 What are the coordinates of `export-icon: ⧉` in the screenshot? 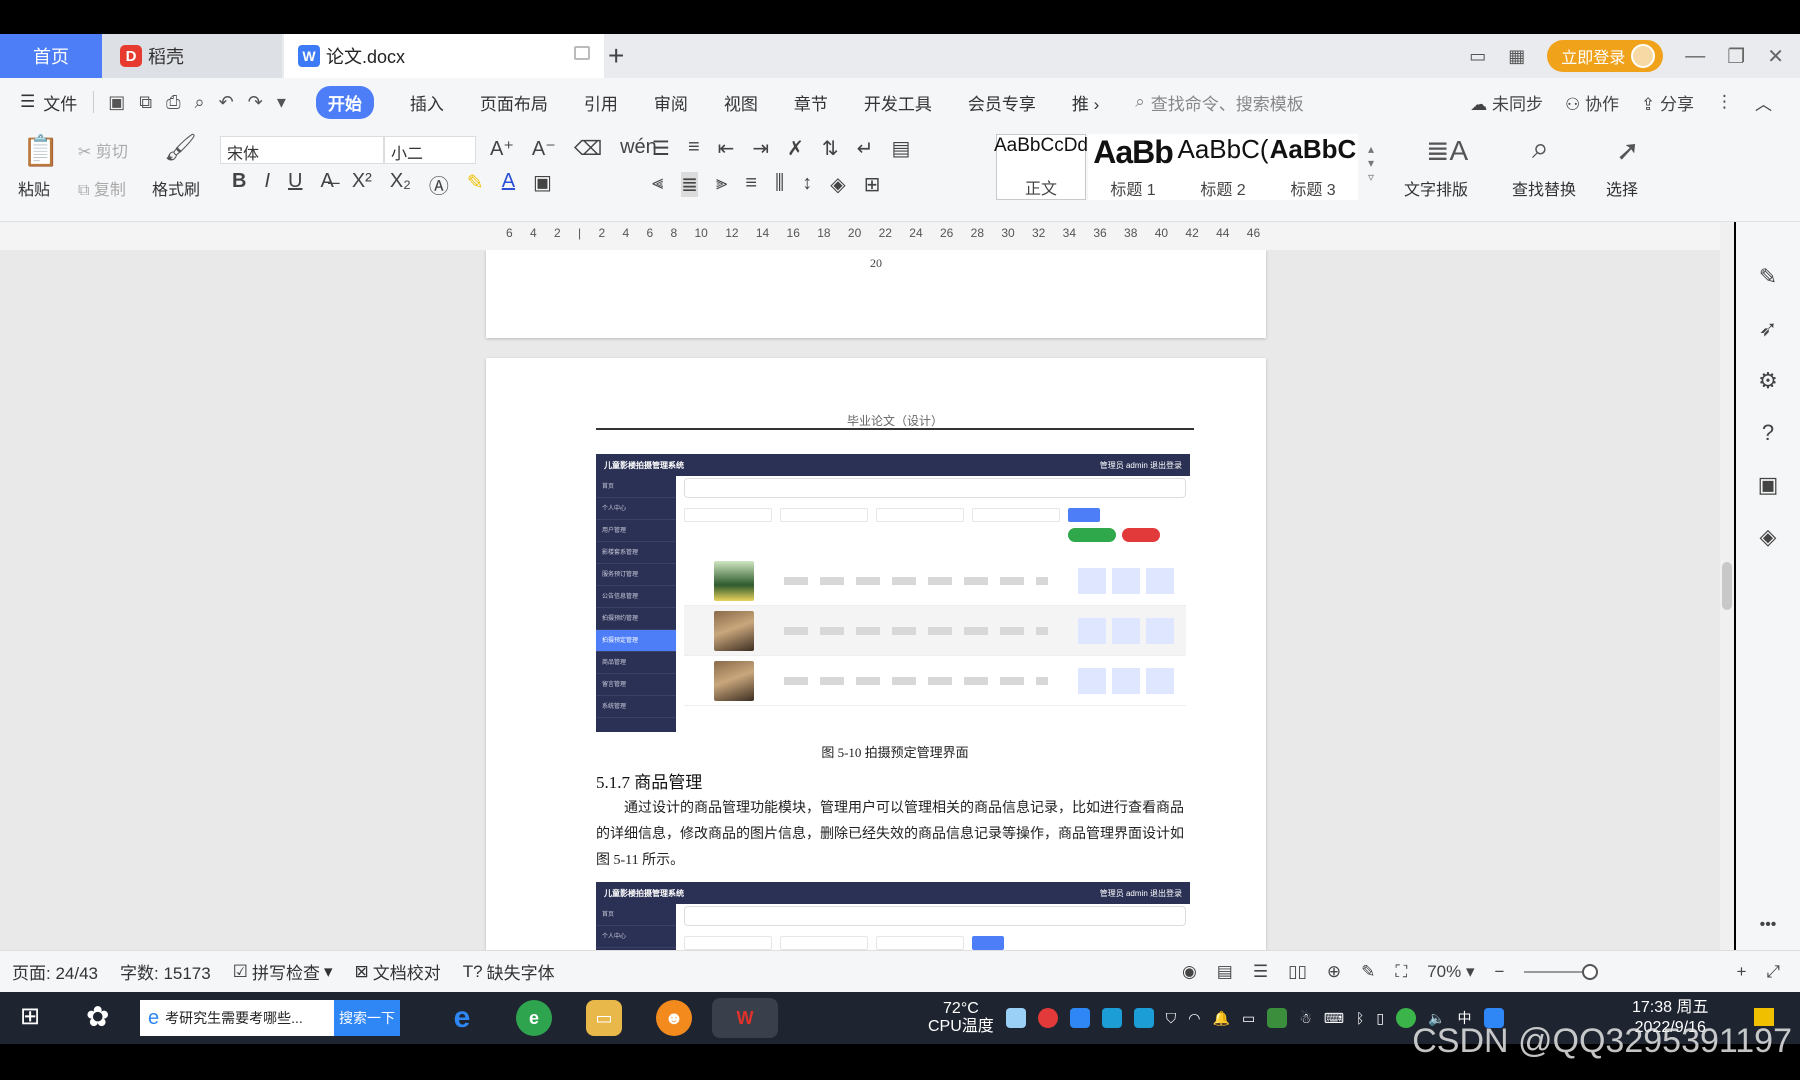 It's located at (145, 102).